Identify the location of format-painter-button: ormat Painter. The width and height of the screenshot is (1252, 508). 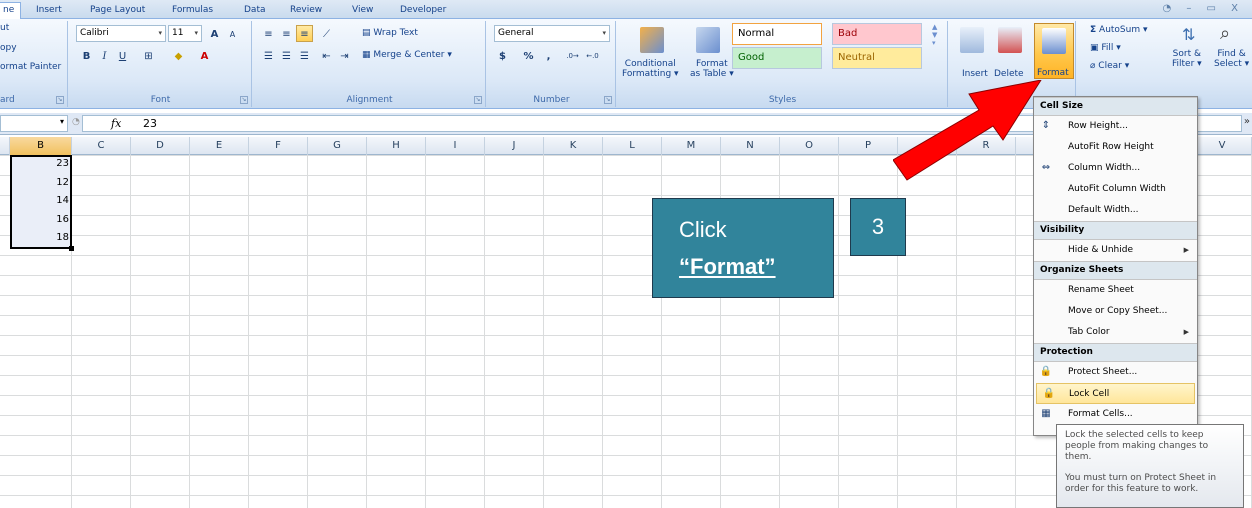
(30, 67).